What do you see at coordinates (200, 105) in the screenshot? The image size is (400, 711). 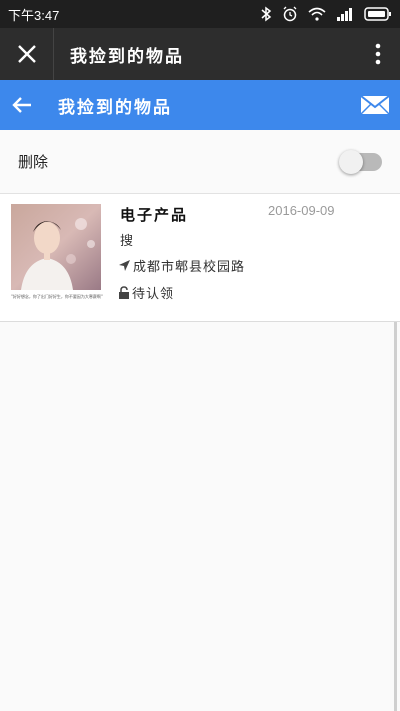 I see `page-header: 我捡到的物品` at bounding box center [200, 105].